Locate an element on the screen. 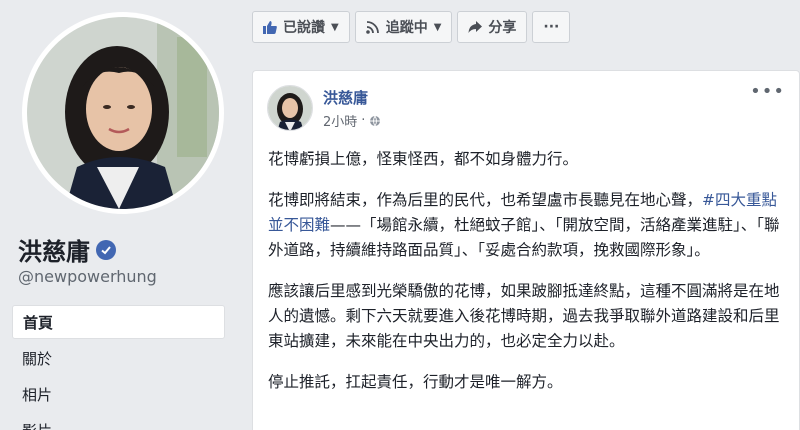 This screenshot has height=430, width=800. post-paragraph: 花博虧損上億，怪東怪西，都不如身體力行。 is located at coordinates (423, 159).